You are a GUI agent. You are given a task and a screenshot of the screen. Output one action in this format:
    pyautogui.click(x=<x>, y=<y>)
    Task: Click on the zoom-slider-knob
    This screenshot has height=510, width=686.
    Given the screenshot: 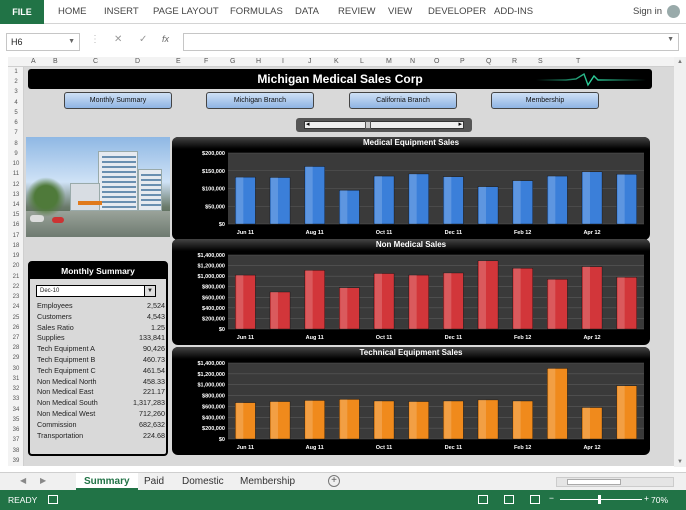 What is the action you would take?
    pyautogui.click(x=599, y=499)
    